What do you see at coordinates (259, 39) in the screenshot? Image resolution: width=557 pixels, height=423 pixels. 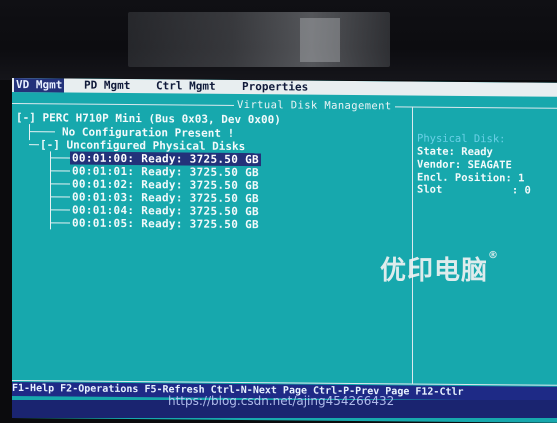 I see `background-reflection` at bounding box center [259, 39].